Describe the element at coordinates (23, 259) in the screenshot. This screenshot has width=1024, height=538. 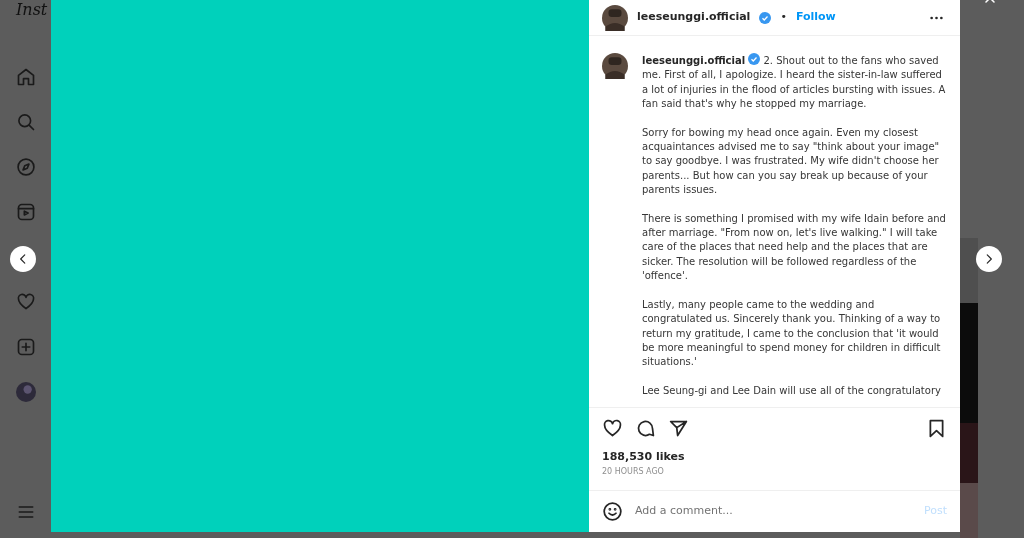
I see `previous-button` at that location.